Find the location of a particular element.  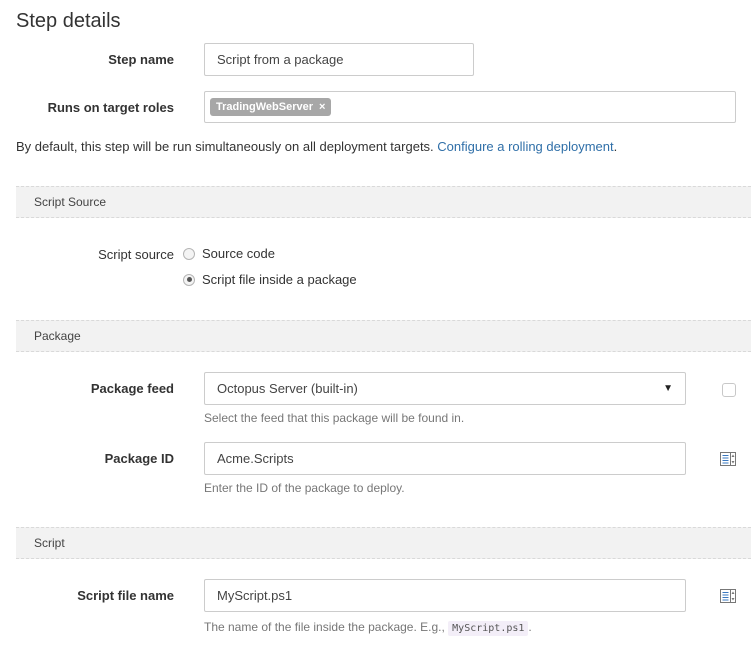

page-title: Step details is located at coordinates (68, 21).